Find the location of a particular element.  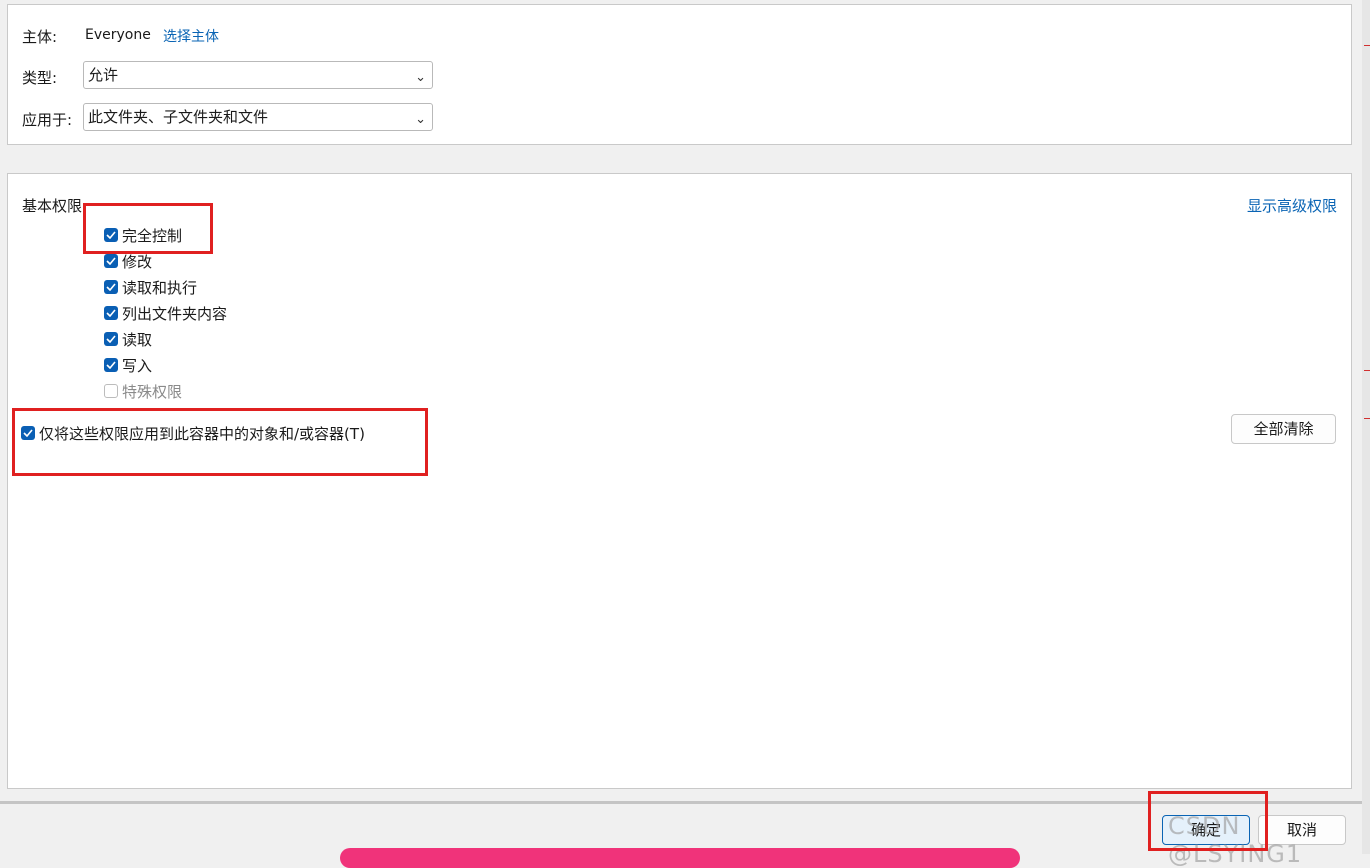

applies-to-label: 应用于: is located at coordinates (47, 120).